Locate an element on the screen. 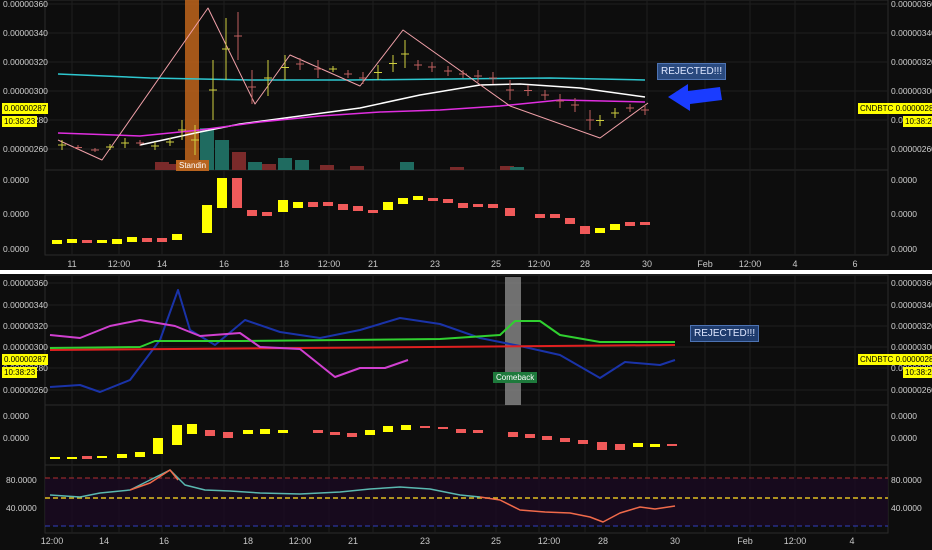 This screenshot has width=932, height=550. price-tag-right: CNDBTC 0.00000287 is located at coordinates (895, 108).